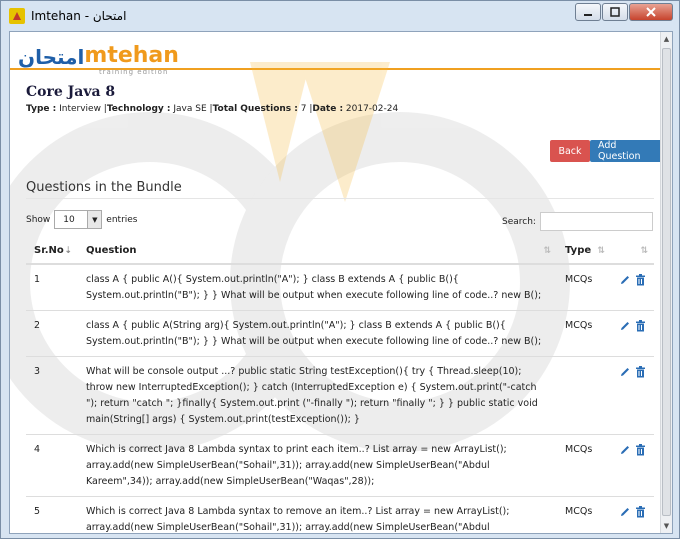 The width and height of the screenshot is (680, 539). What do you see at coordinates (588, 15) in the screenshot?
I see `minimize-icon` at bounding box center [588, 15].